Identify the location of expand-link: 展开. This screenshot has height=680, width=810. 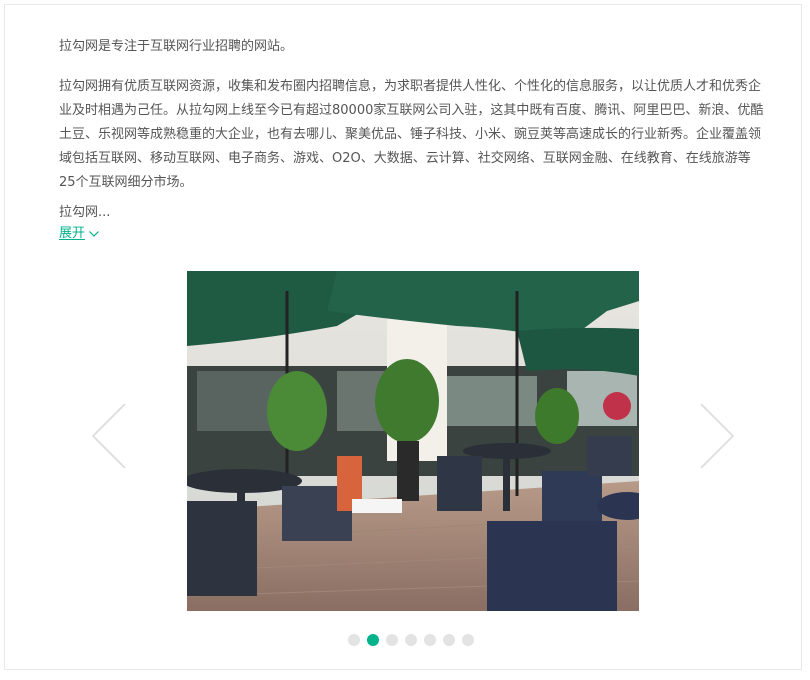
(79, 234).